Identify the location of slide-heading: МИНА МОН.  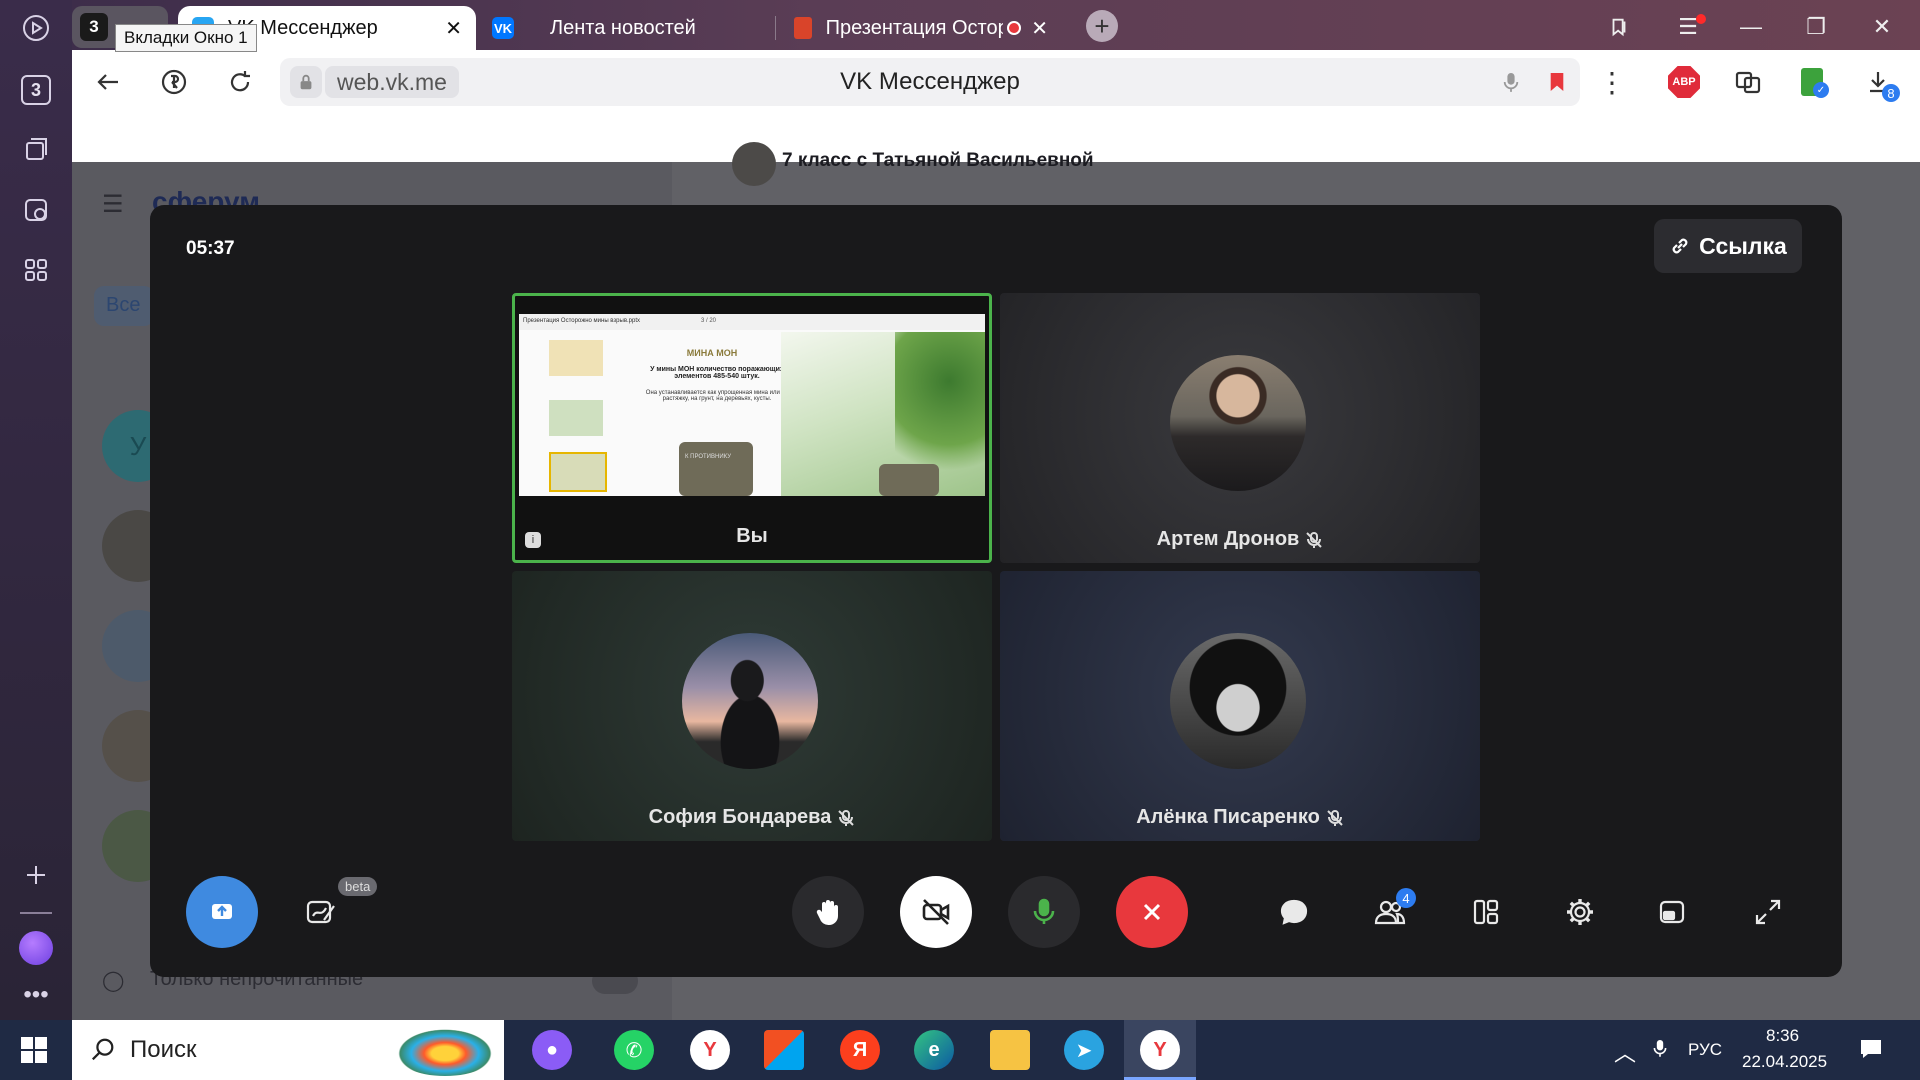
(712, 353).